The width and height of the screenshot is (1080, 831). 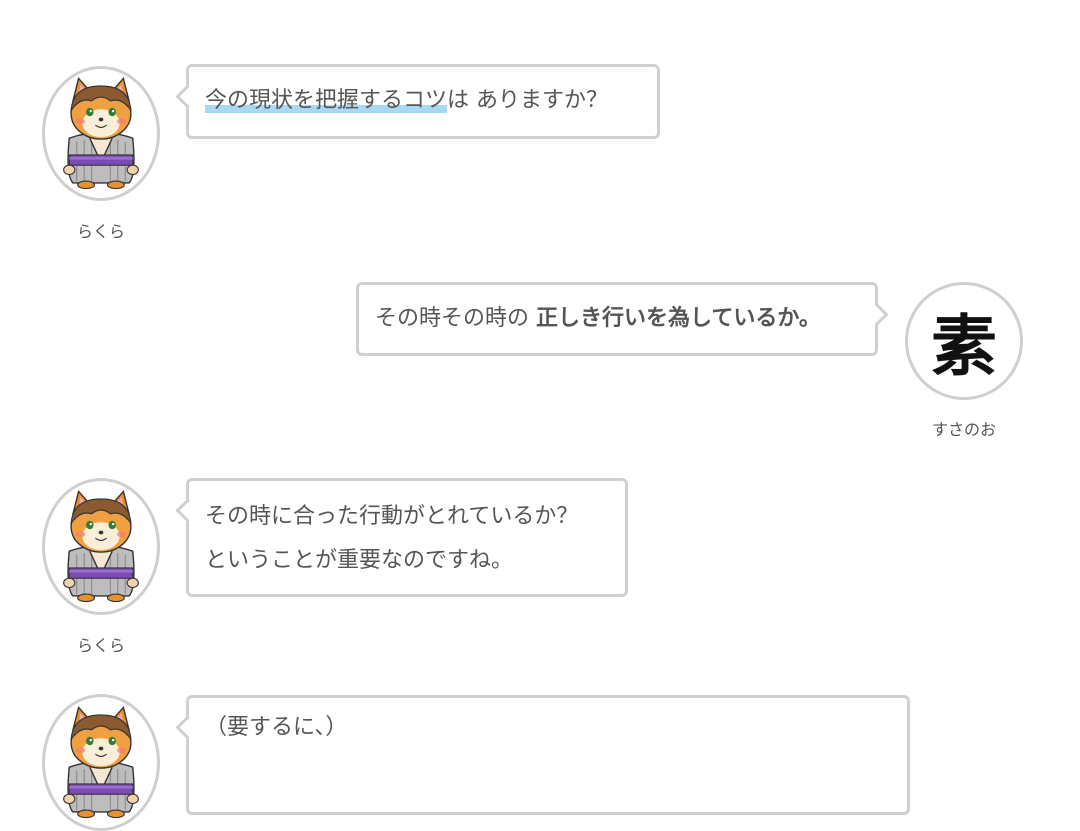 I want to click on highlight-marker: 今の現状を把握するコツ, so click(x=326, y=100).